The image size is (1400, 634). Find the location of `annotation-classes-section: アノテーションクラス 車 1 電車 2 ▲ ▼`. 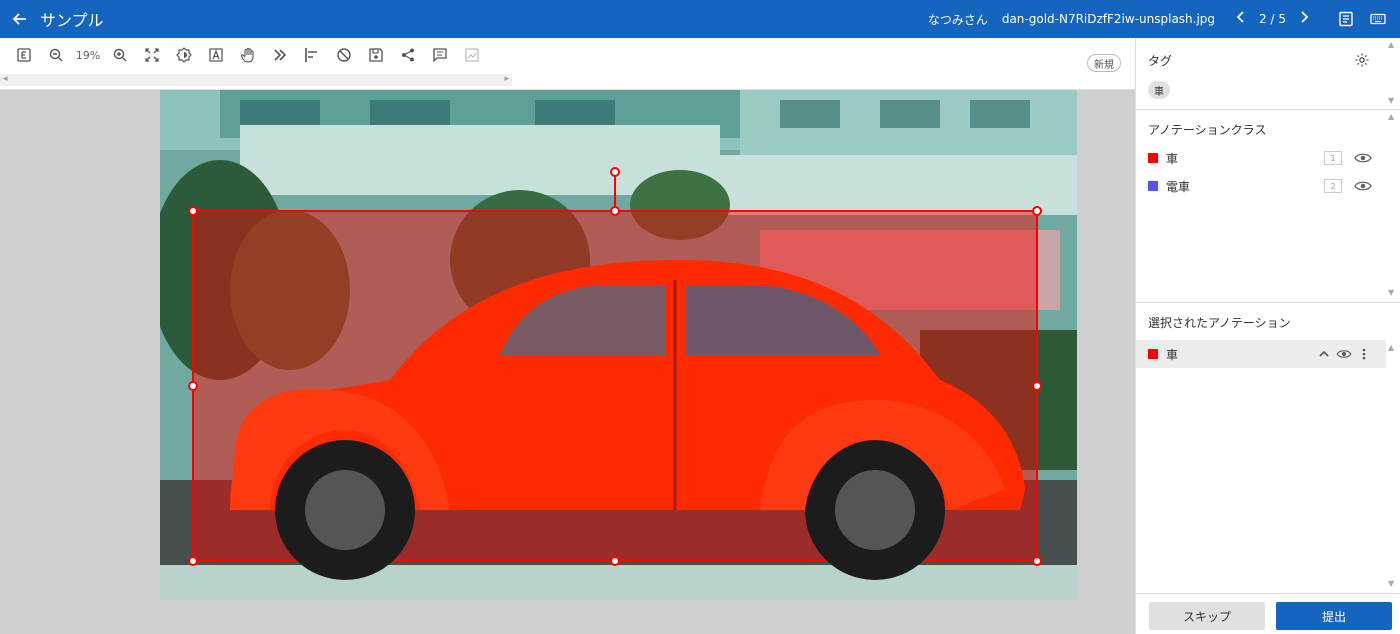

annotation-classes-section: アノテーションクラス 車 1 電車 2 ▲ ▼ is located at coordinates (1268, 206).